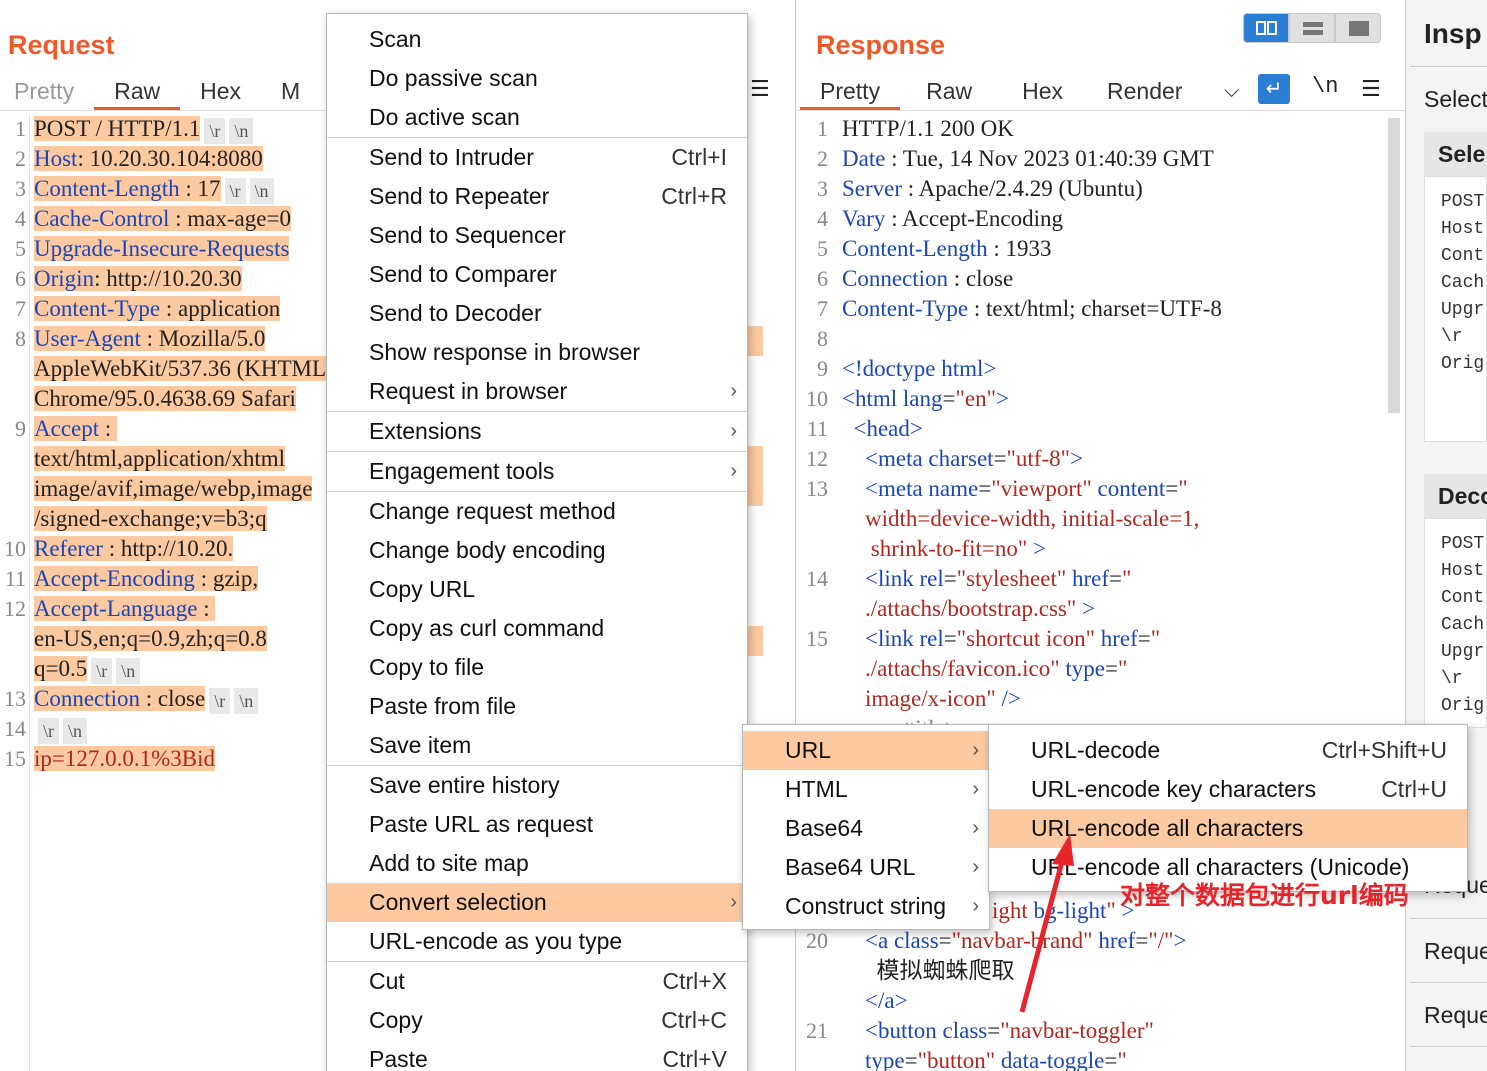  Describe the element at coordinates (1015, 489) in the screenshot. I see `code-line: <meta name="viewport" content="` at that location.